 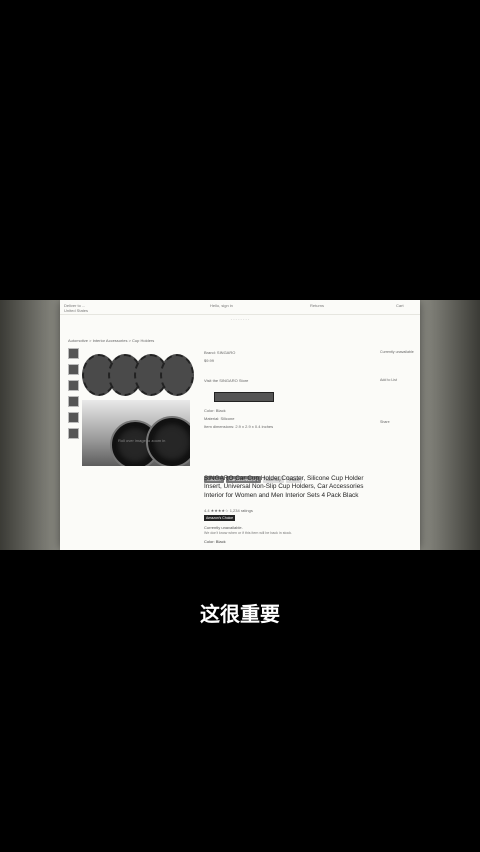 I want to click on address-text: United States, so click(x=76, y=310).